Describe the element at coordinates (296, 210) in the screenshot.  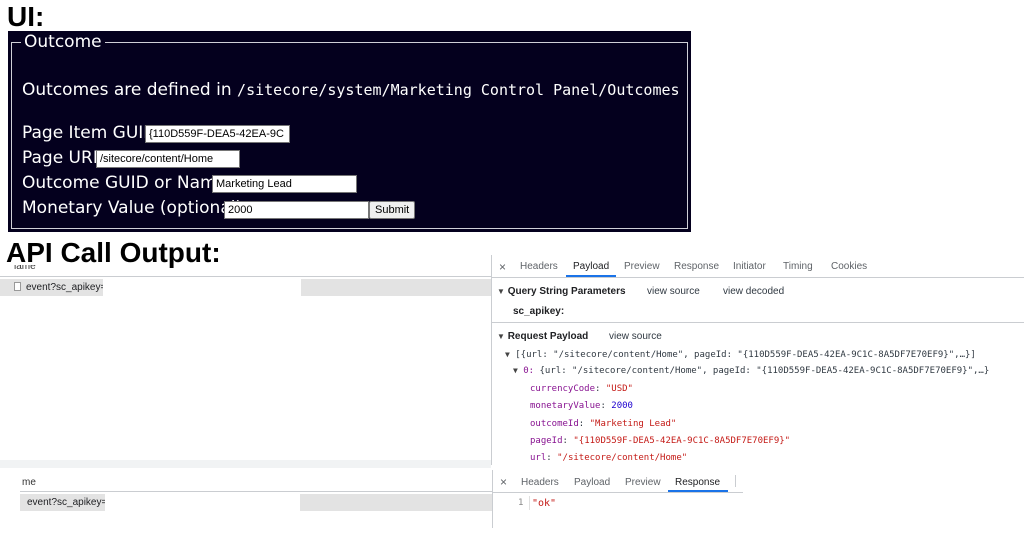
I see `monetary-value-input: 2000` at that location.